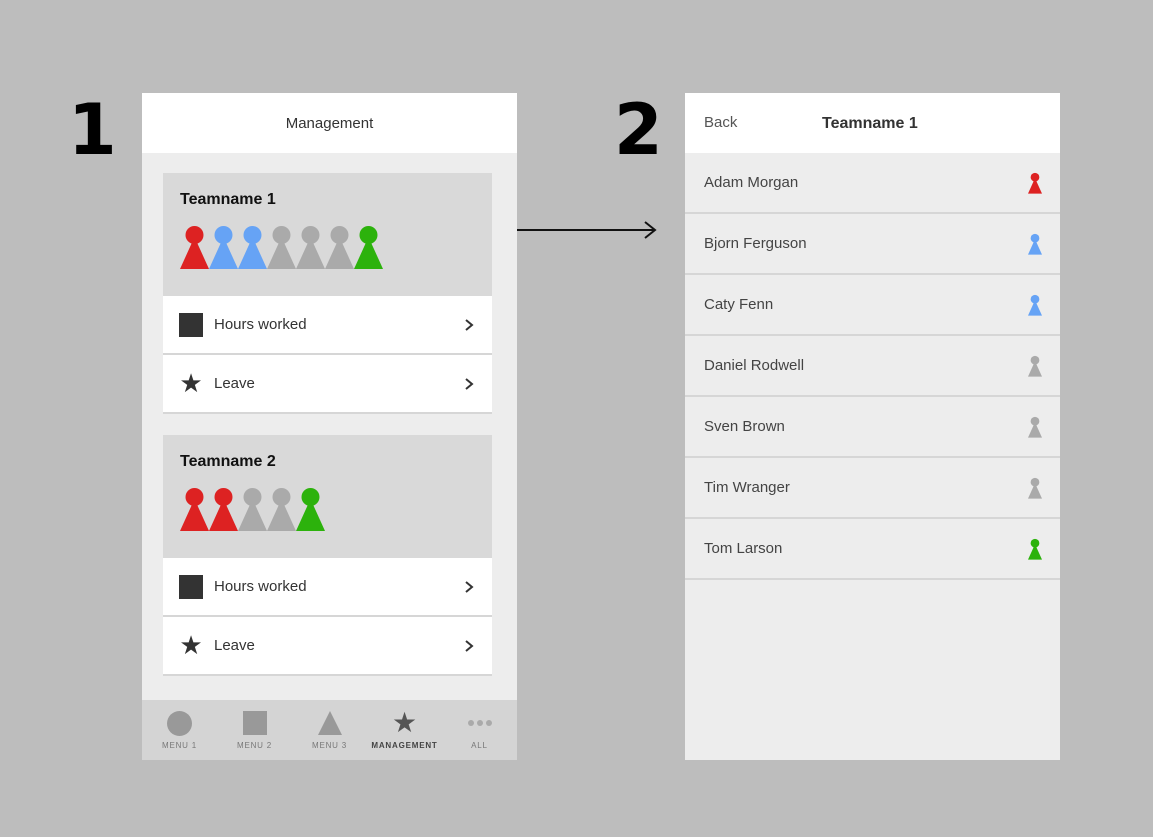  What do you see at coordinates (480, 723) in the screenshot?
I see `more-dots-icon` at bounding box center [480, 723].